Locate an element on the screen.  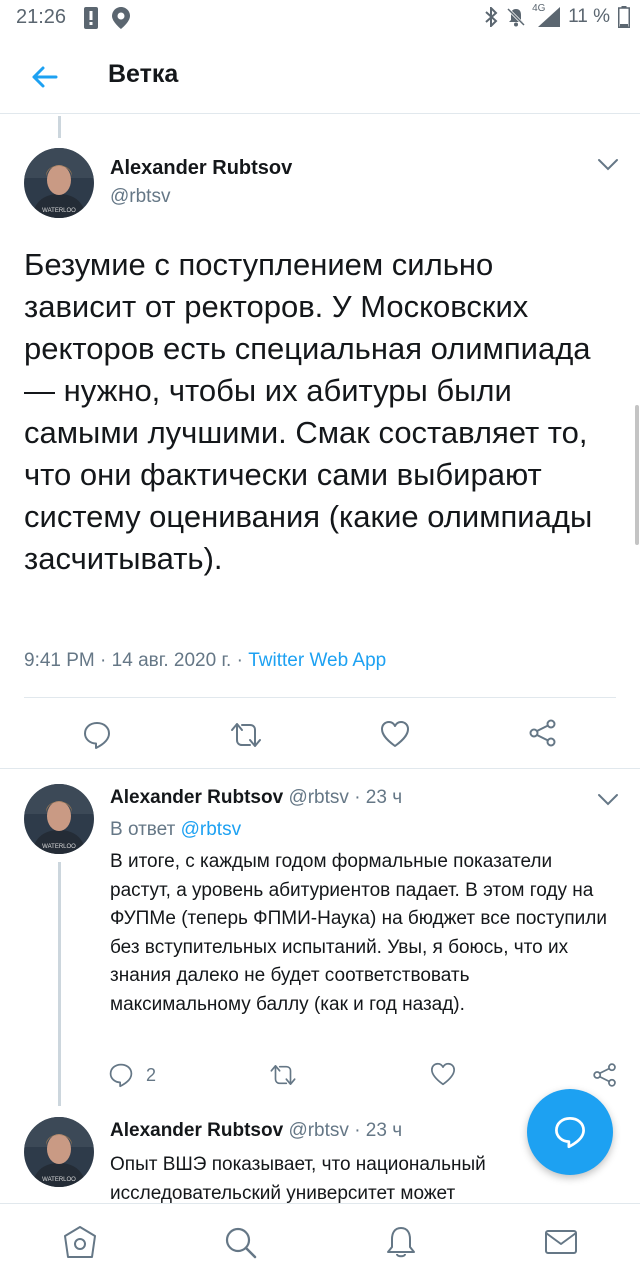
messages-icon is located at coordinates (561, 1242).